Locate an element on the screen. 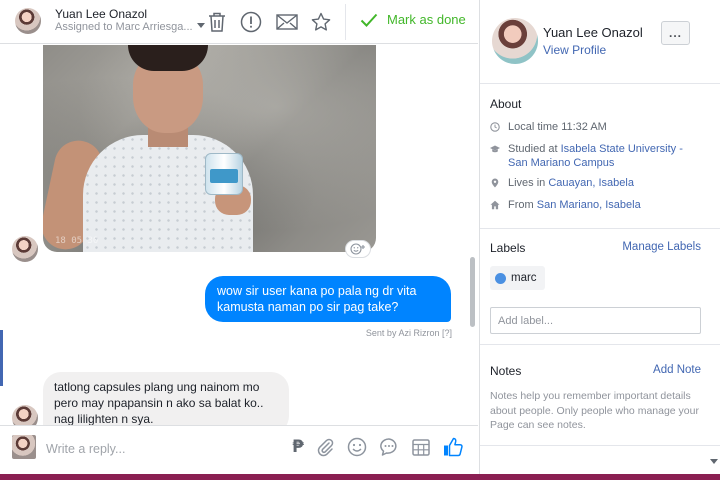 The image size is (720, 480). reaction-button is located at coordinates (358, 249).